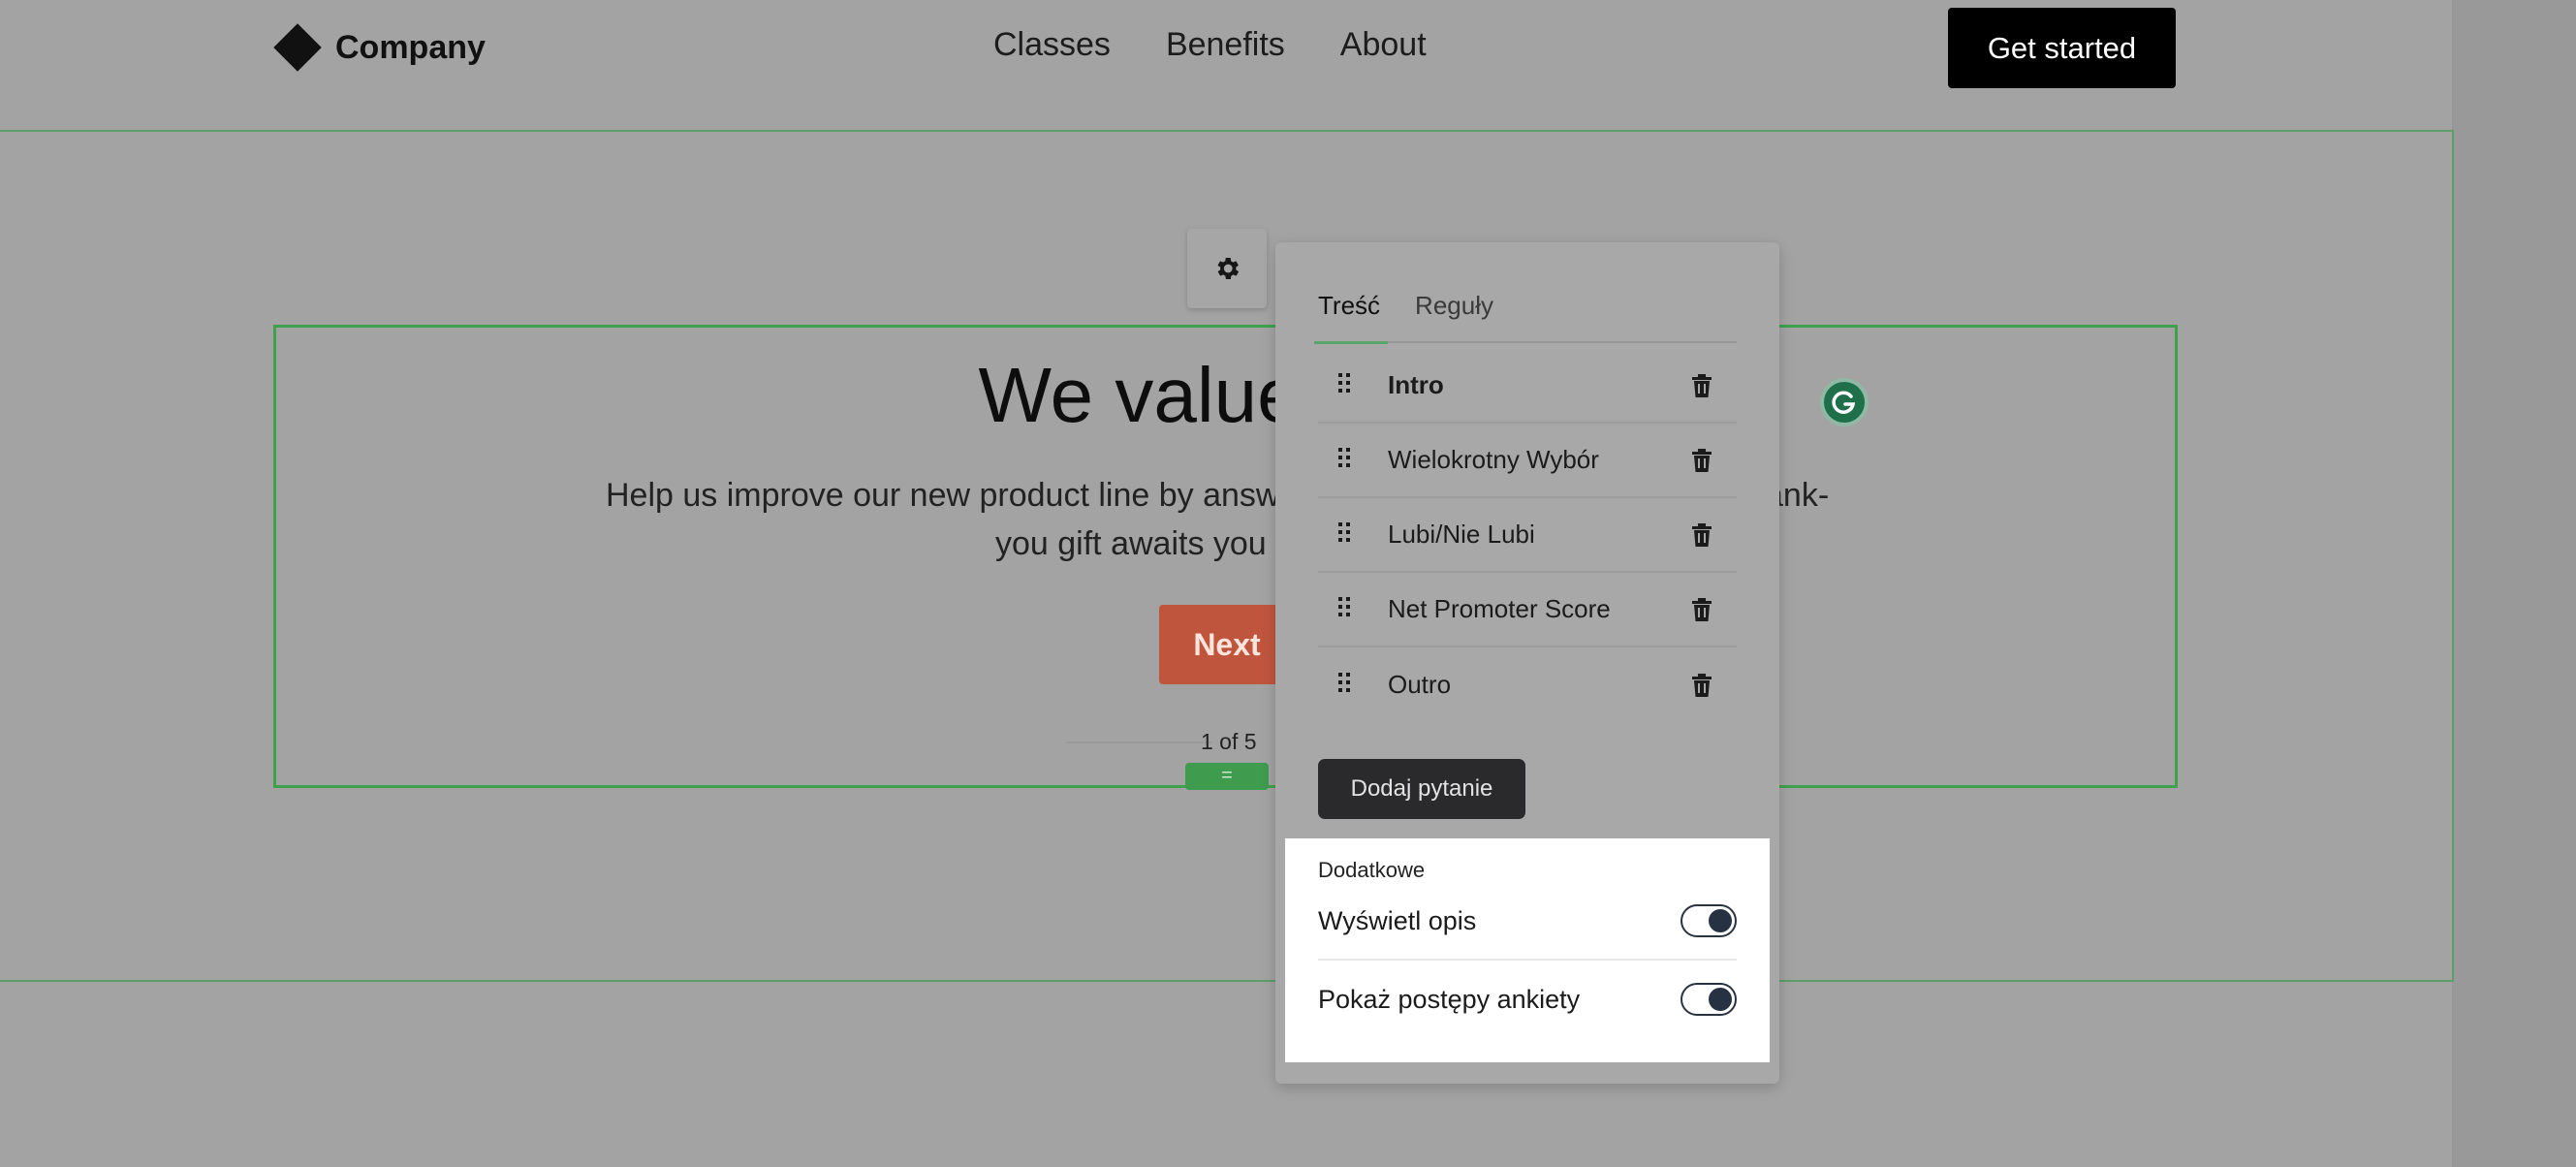 The height and width of the screenshot is (1167, 2576). What do you see at coordinates (1138, 742) in the screenshot?
I see `progress-track` at bounding box center [1138, 742].